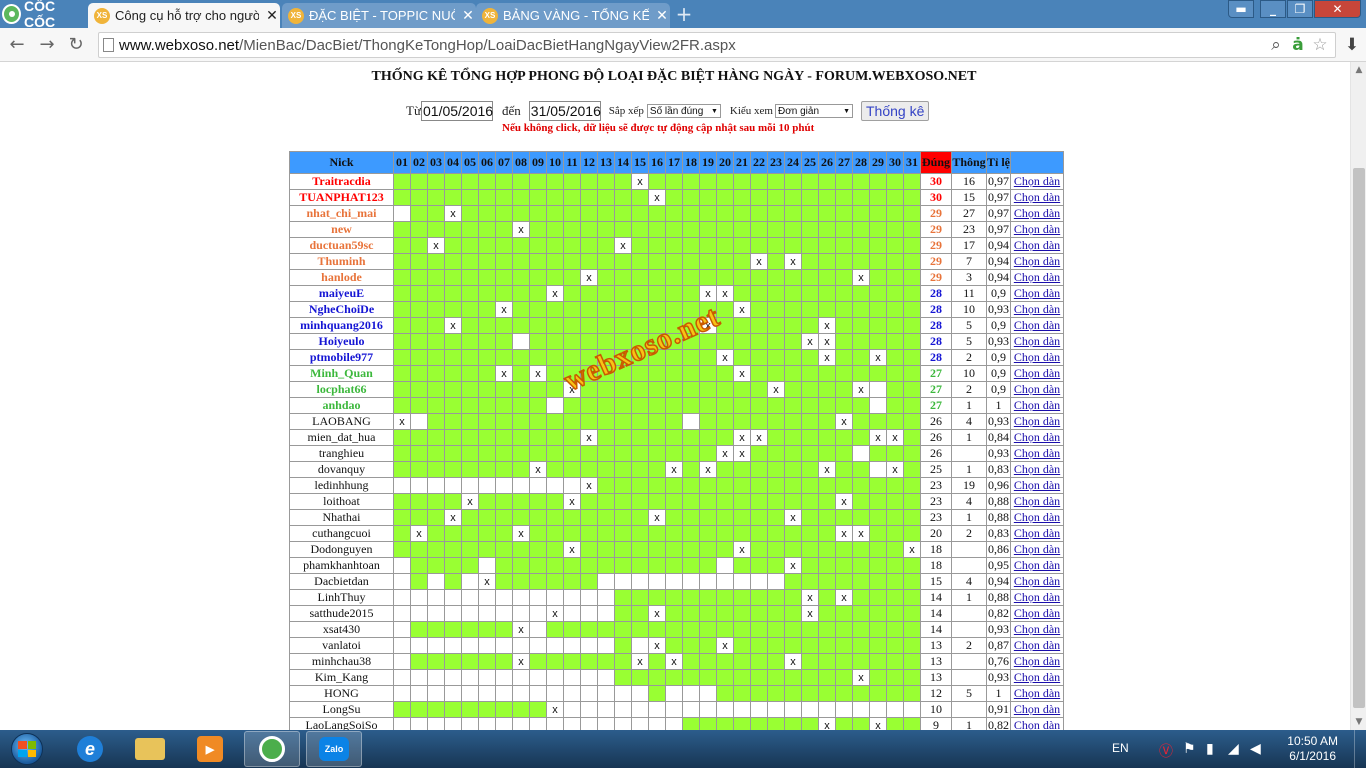  I want to click on vertical-scrollbar: ▲ ▼, so click(1358, 396).